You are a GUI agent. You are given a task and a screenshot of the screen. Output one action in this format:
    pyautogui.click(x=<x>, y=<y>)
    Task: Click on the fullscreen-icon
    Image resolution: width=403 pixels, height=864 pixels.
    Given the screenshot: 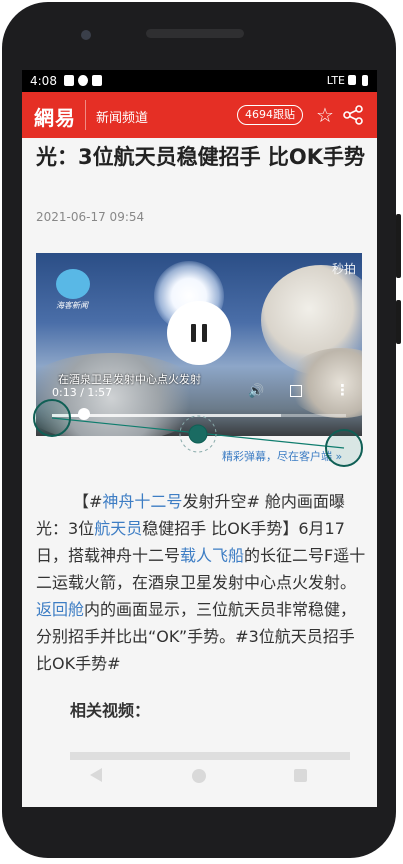 What is the action you would take?
    pyautogui.click(x=296, y=391)
    